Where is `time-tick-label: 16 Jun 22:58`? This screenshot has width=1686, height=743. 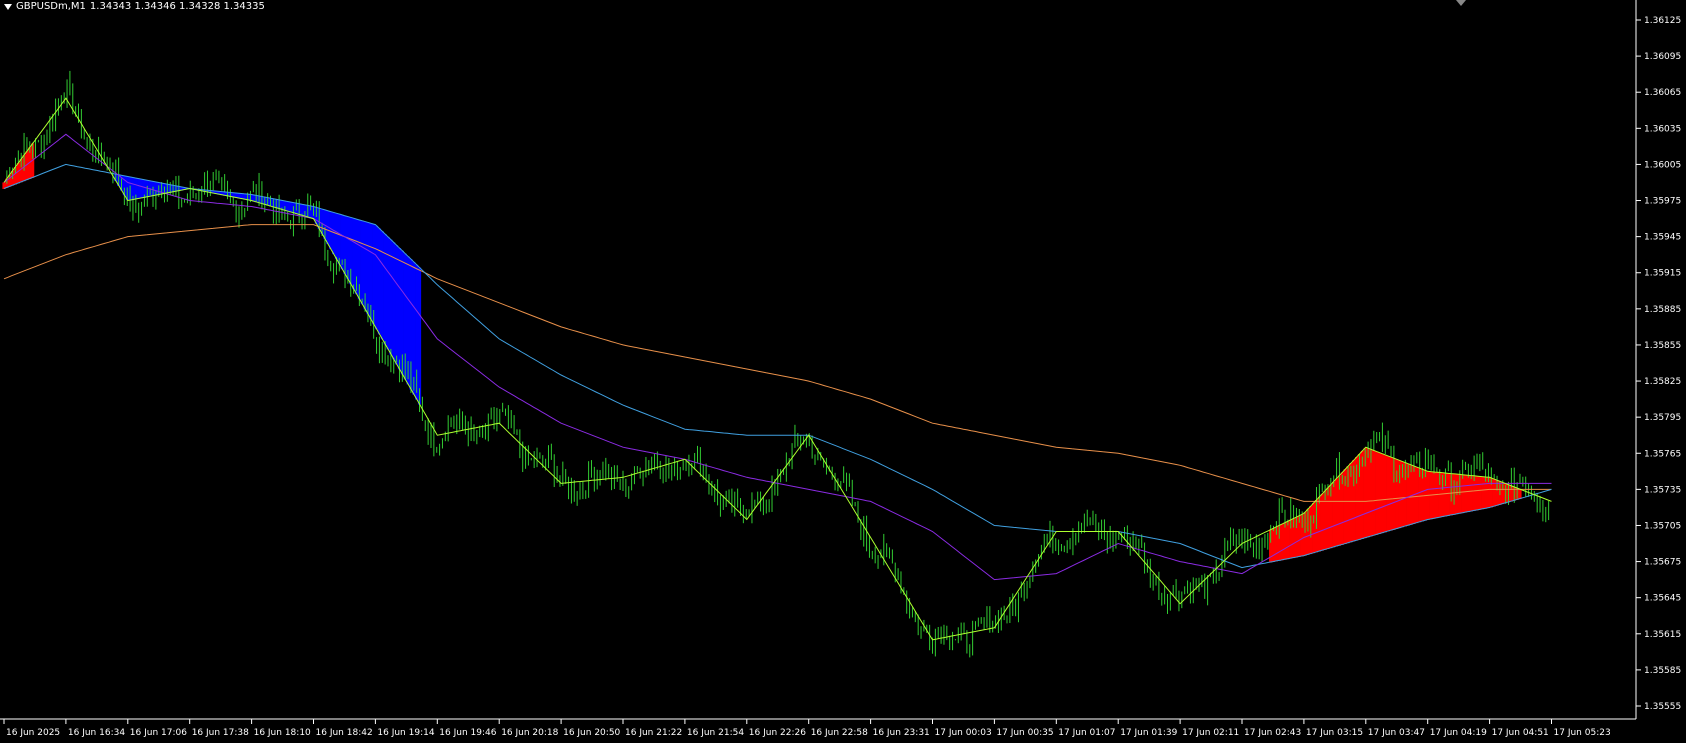
time-tick-label: 16 Jun 22:58 is located at coordinates (839, 733).